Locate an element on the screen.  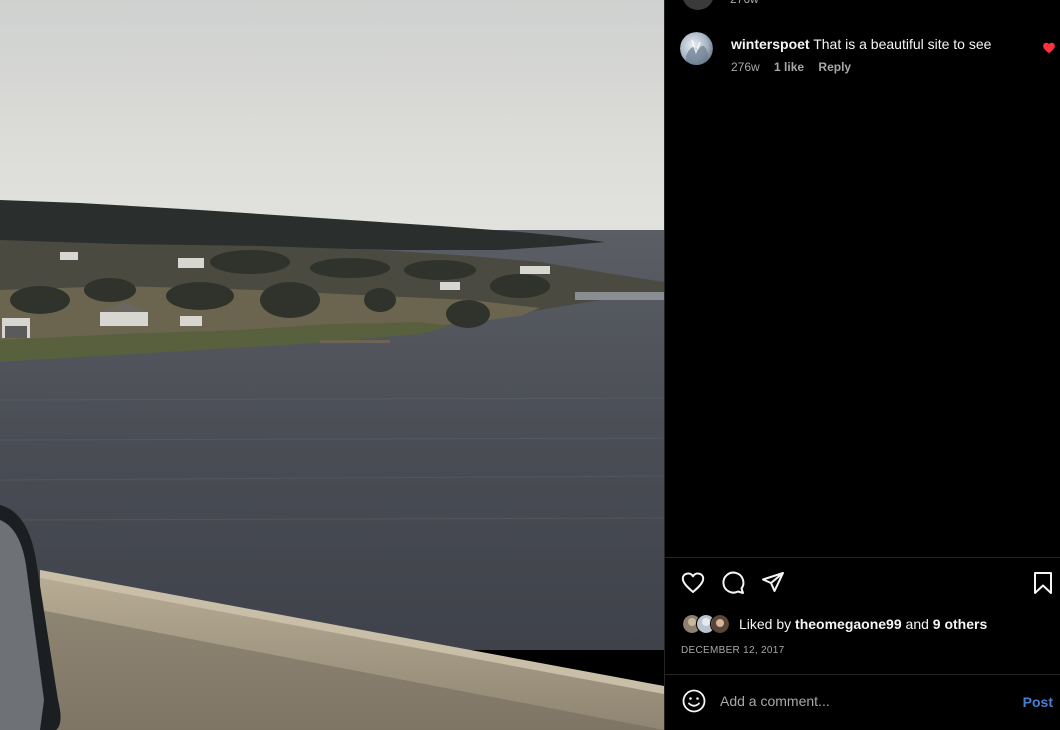
bookmark-icon is located at coordinates (1043, 583).